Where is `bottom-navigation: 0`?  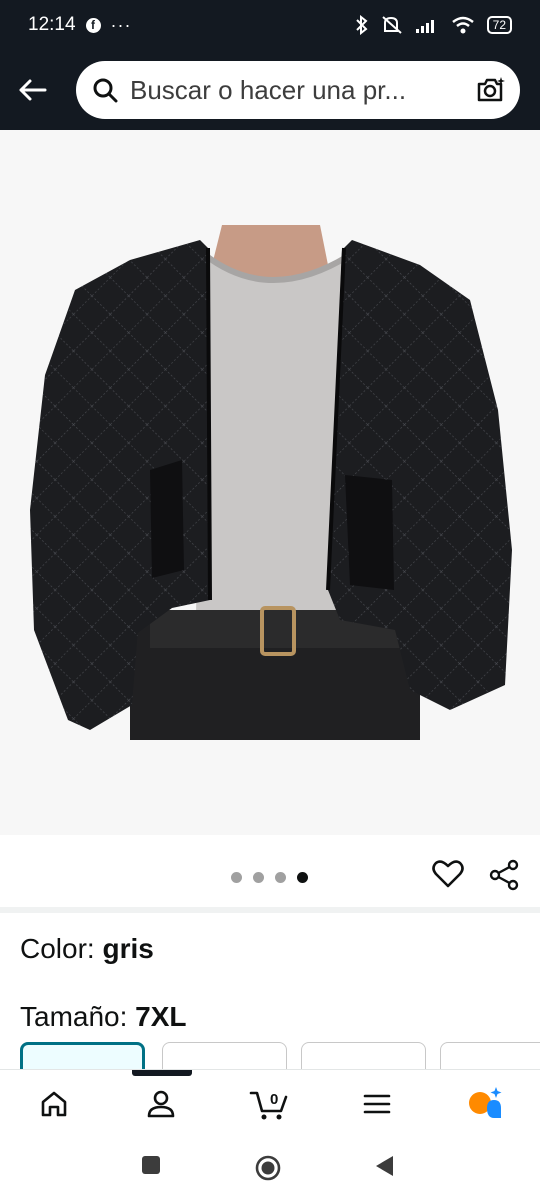
bottom-navigation: 0 is located at coordinates (270, 1102).